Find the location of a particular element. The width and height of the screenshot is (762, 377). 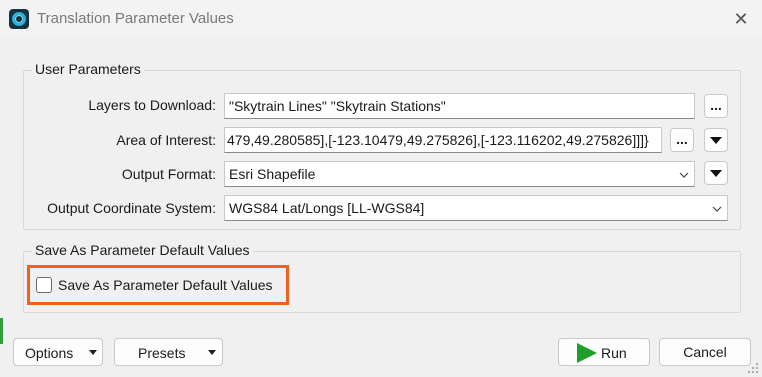

user-parameters-title: User Parameters is located at coordinates (88, 69).